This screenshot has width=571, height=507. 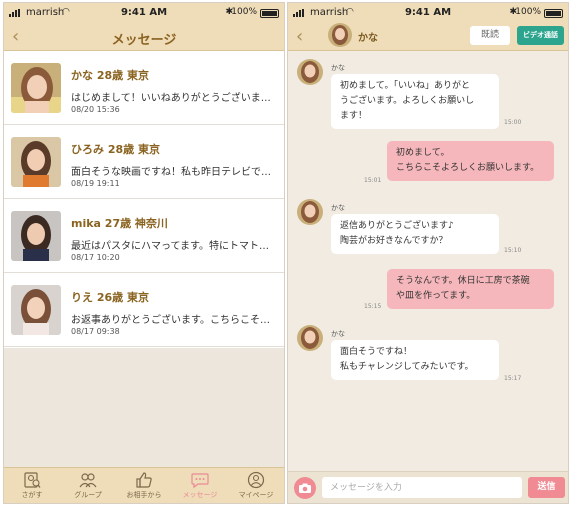 I want to click on message-time: 15:00, so click(x=513, y=122).